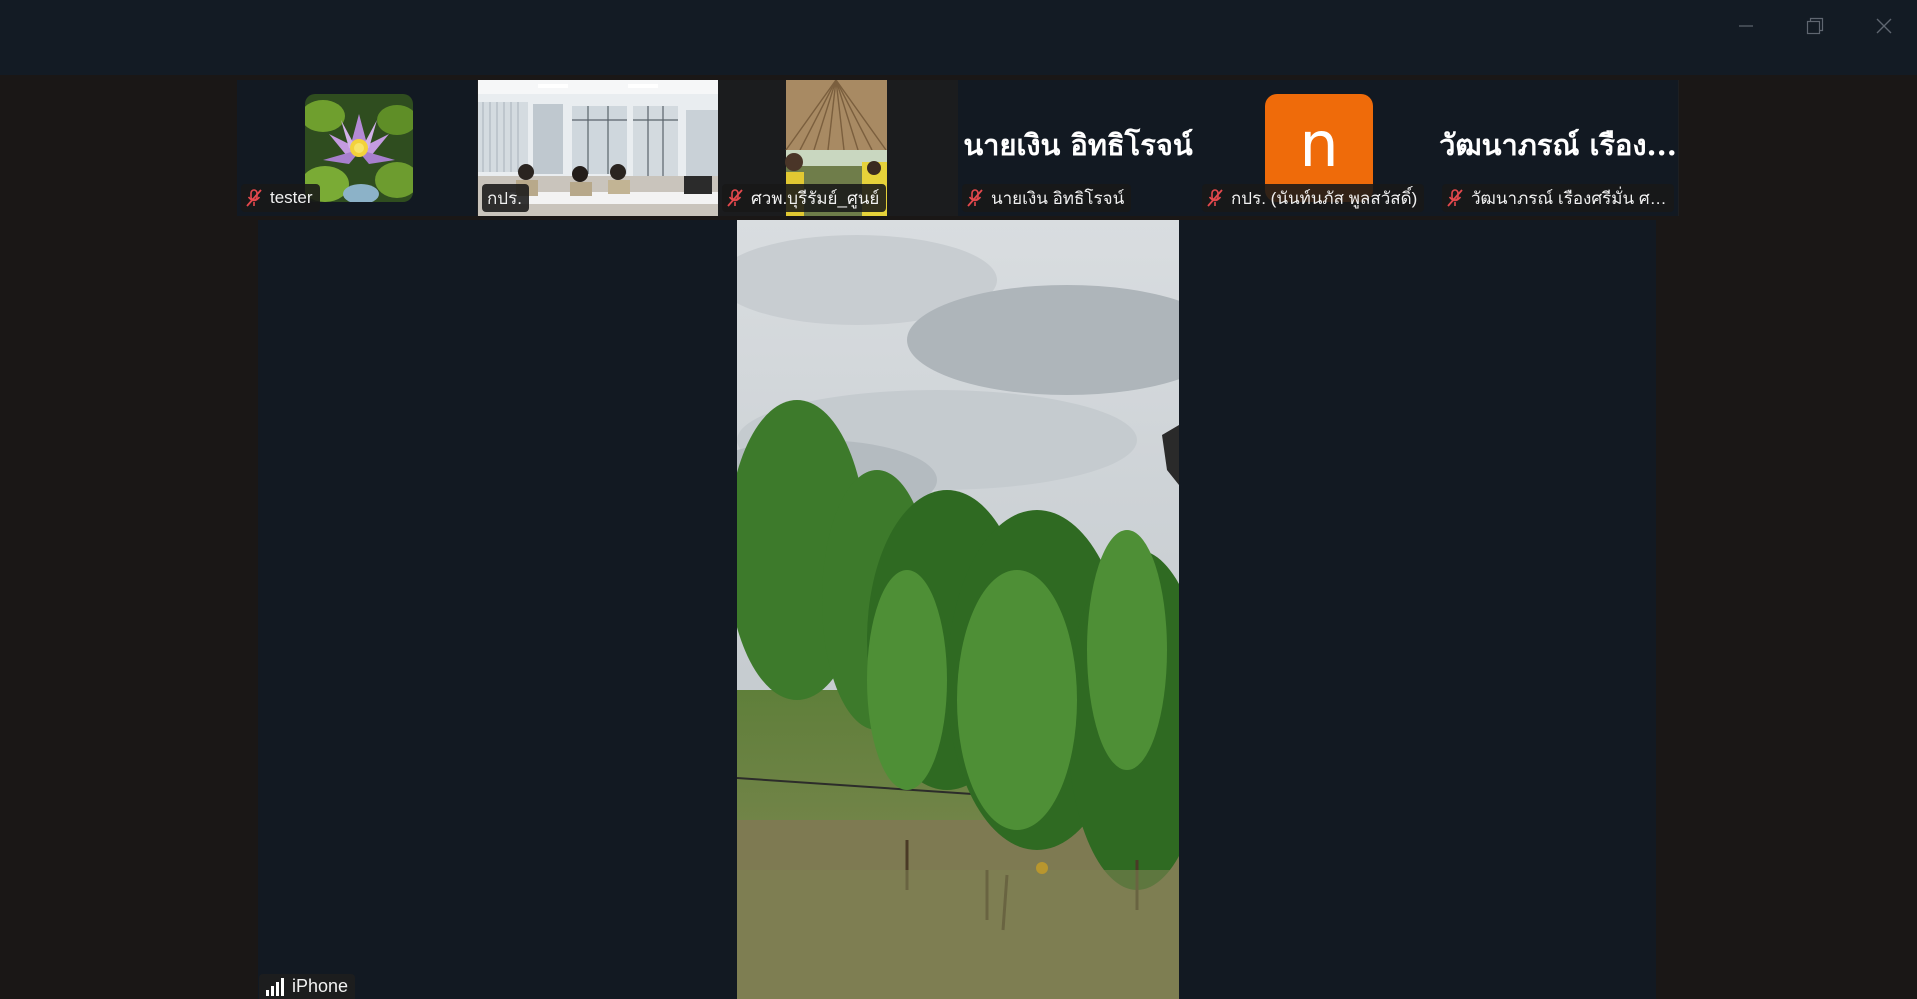  I want to click on minimize-icon, so click(1746, 26).